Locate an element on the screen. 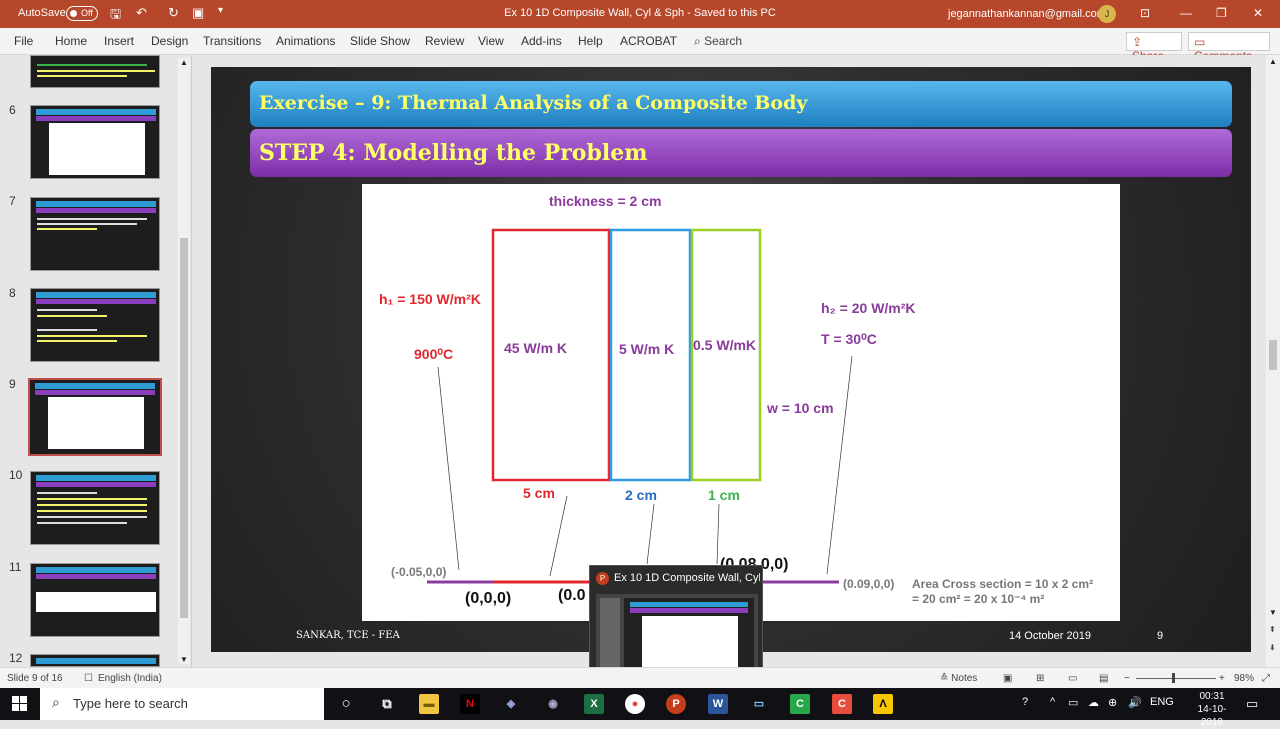 The width and height of the screenshot is (1280, 729). windows-start-icon is located at coordinates (20, 704).